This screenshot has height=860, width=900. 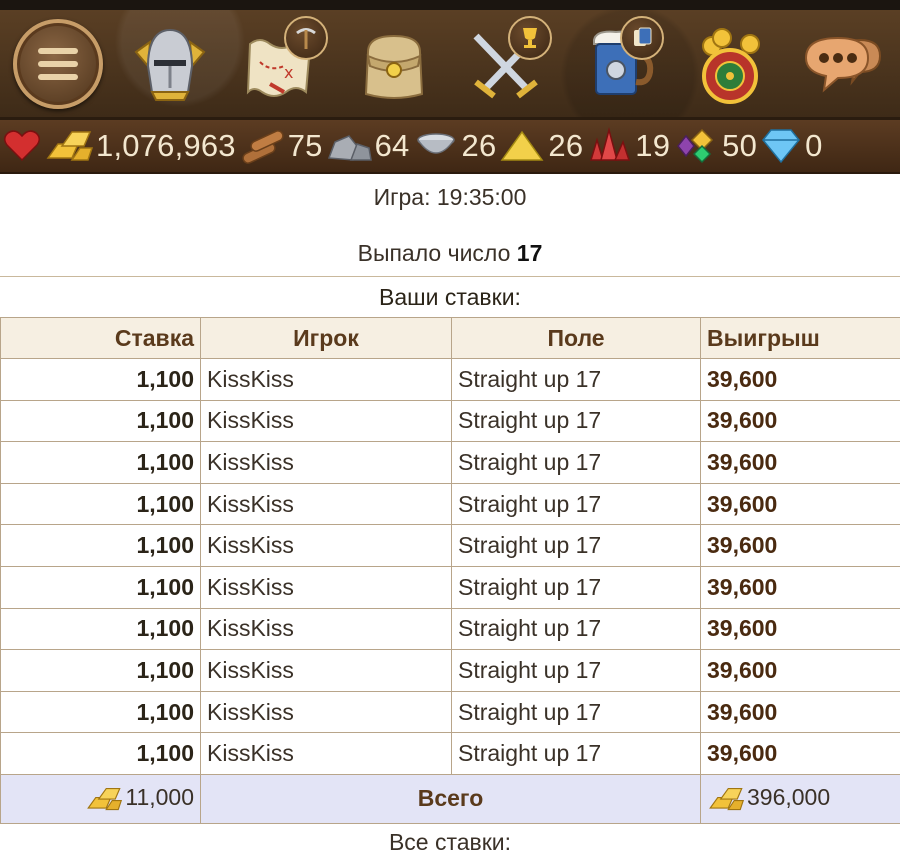 I want to click on gems-amount: 50, so click(x=739, y=146).